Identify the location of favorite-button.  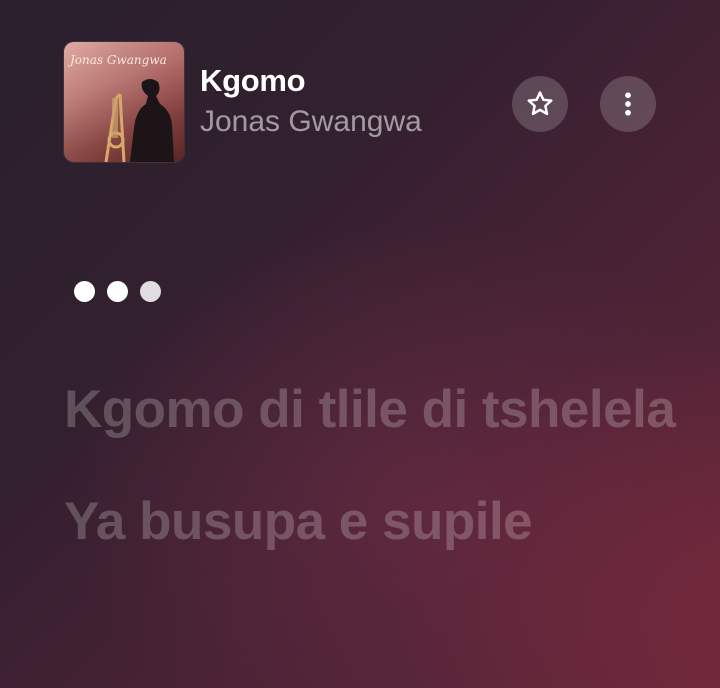
(540, 104).